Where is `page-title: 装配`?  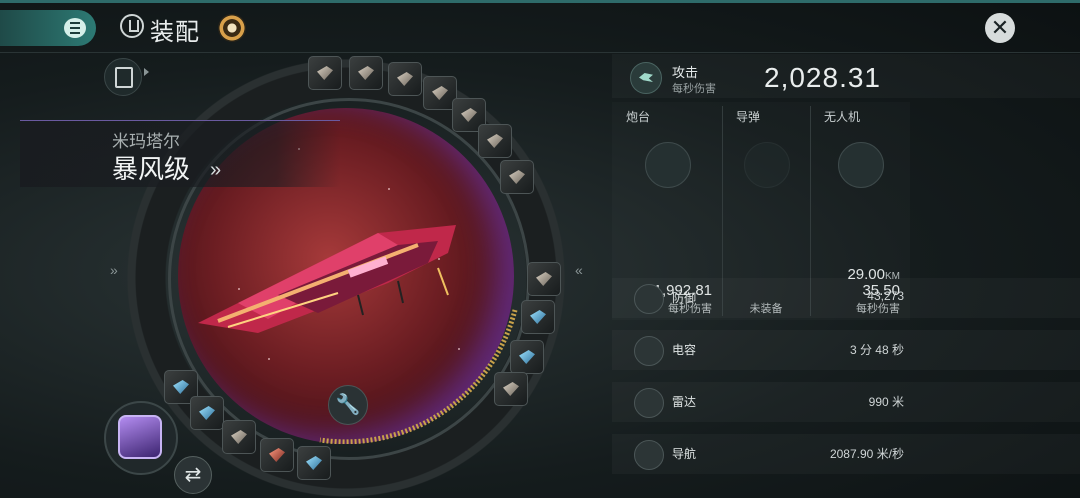 page-title: 装配 is located at coordinates (175, 32).